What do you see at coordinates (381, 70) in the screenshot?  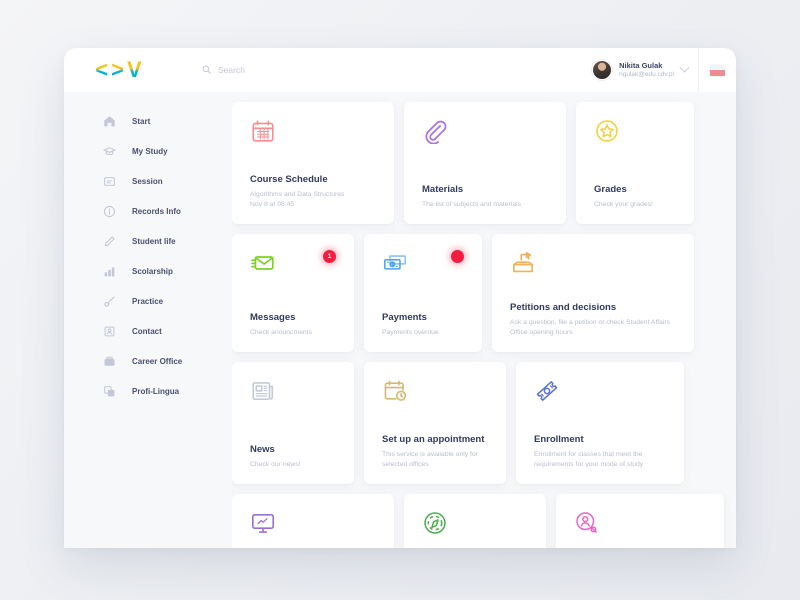 I see `search-bar` at bounding box center [381, 70].